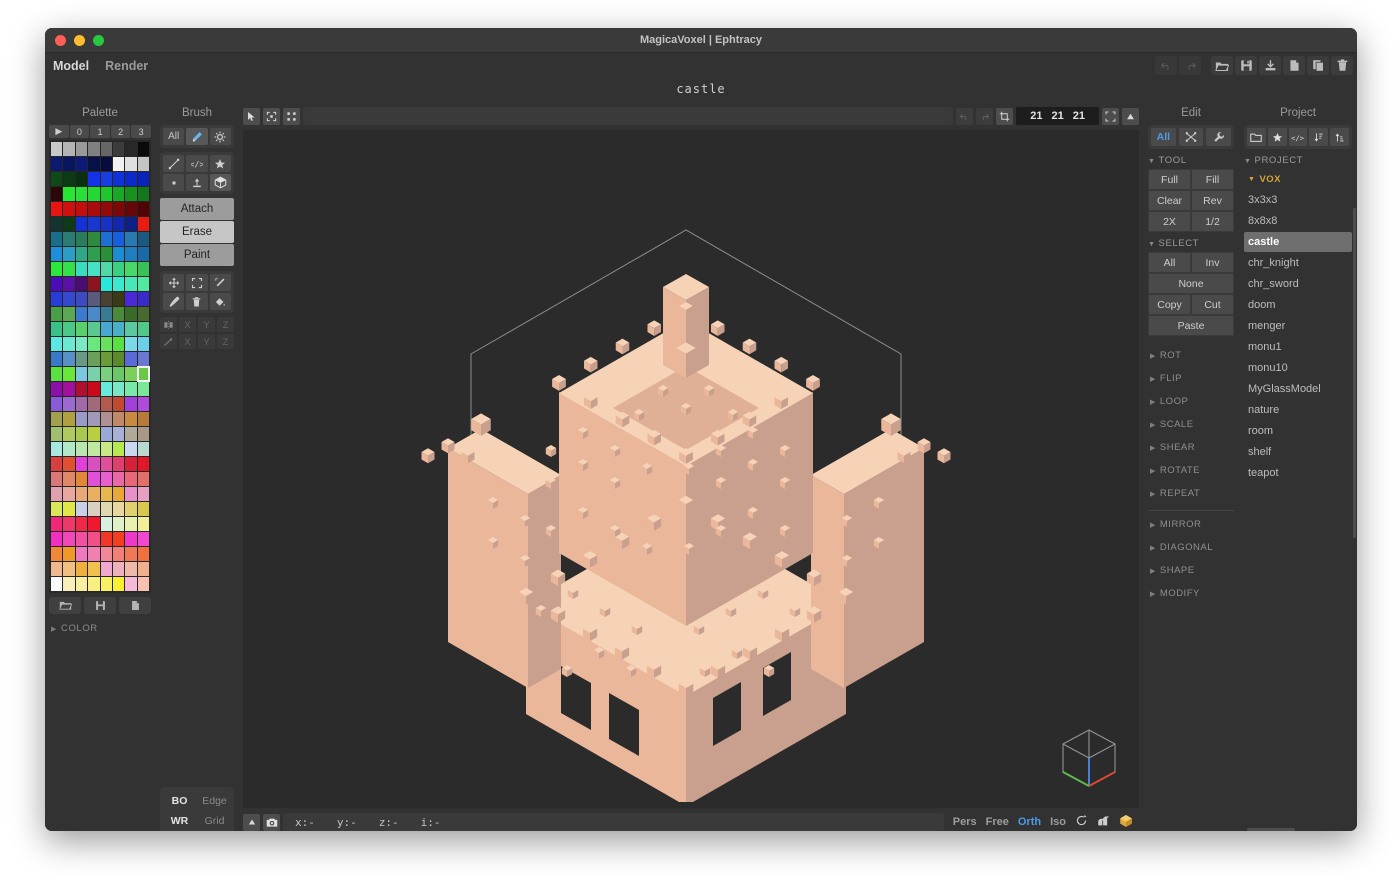 This screenshot has width=1400, height=888. I want to click on four-corners-icon, so click(291, 116).